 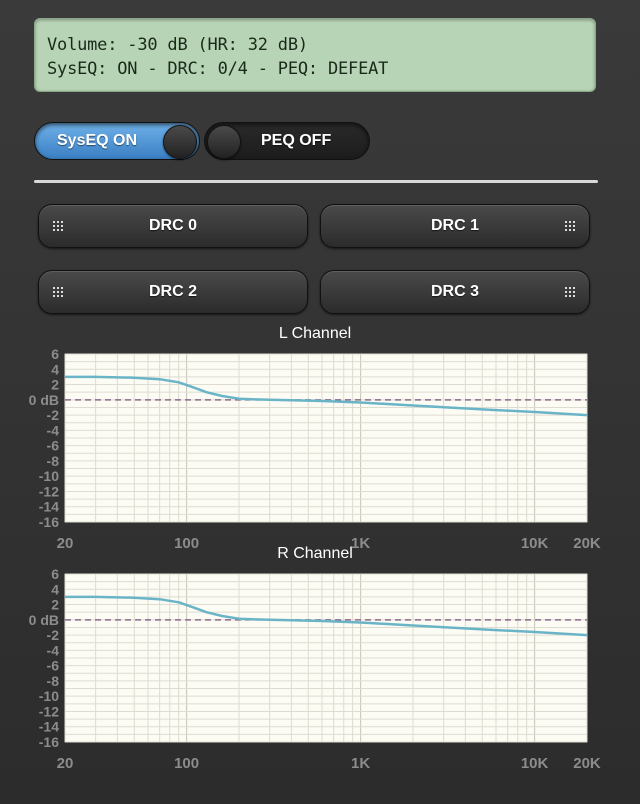 I want to click on drc-3-button: DRC 3, so click(x=455, y=292).